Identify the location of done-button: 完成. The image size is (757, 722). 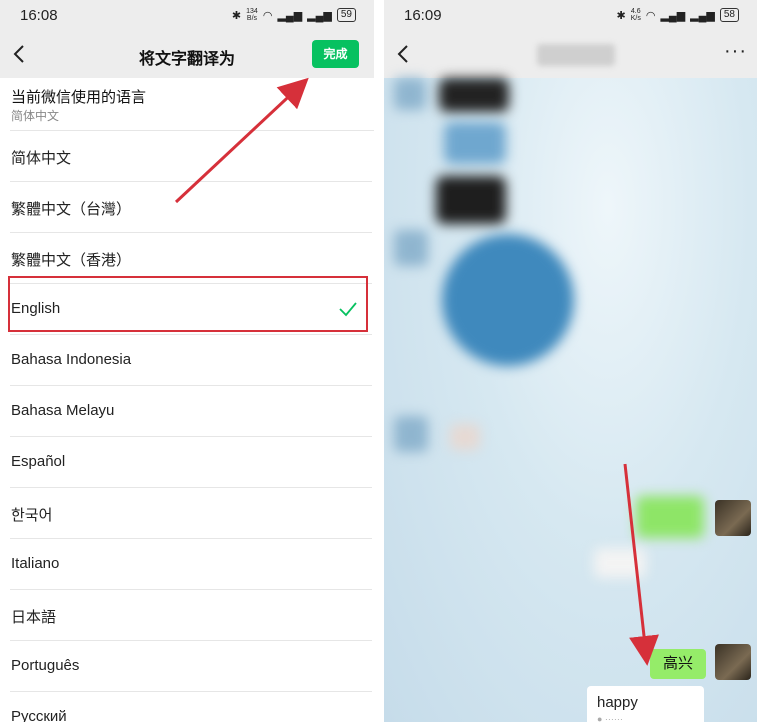
(335, 54).